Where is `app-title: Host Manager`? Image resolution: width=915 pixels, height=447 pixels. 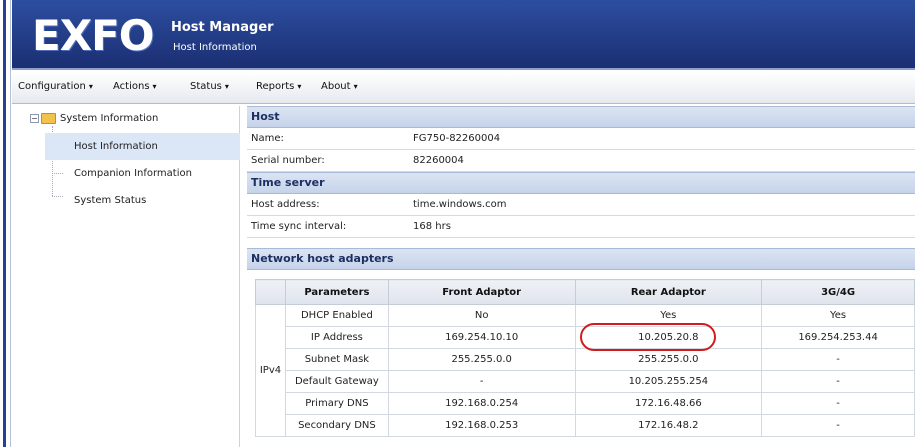 app-title: Host Manager is located at coordinates (222, 27).